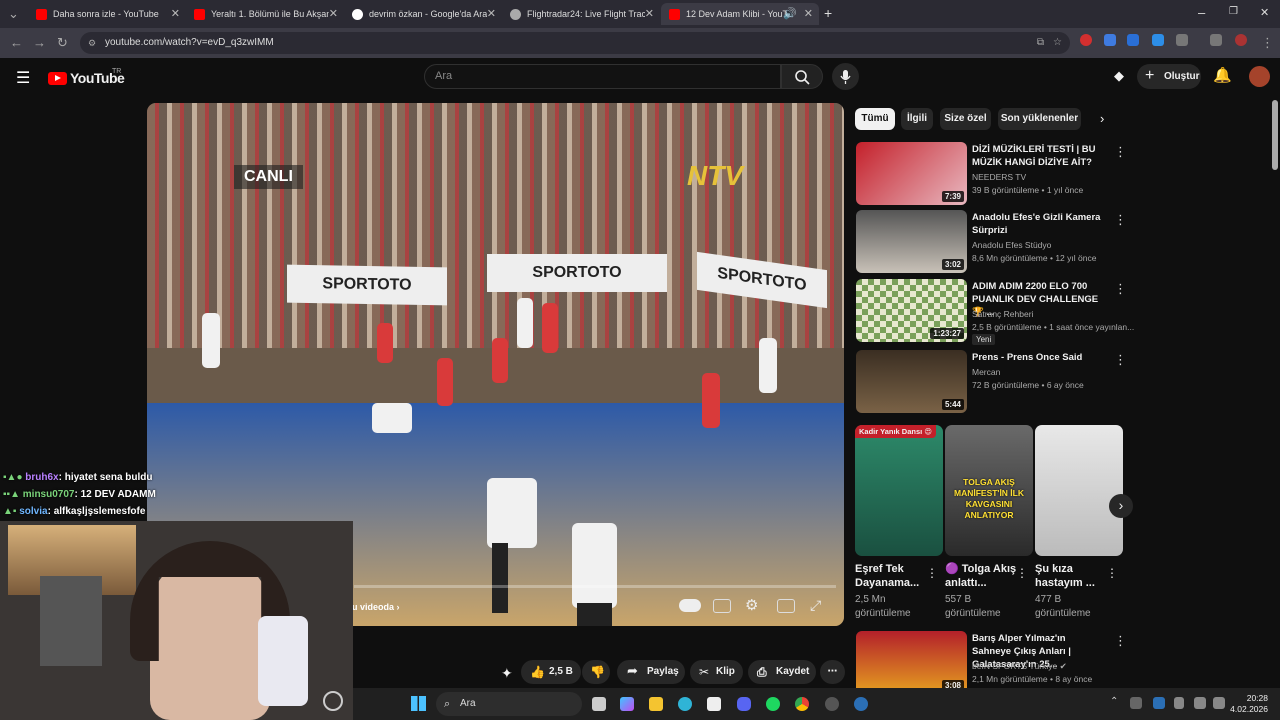  What do you see at coordinates (716, 672) in the screenshot?
I see `clip-button: ✂ Klip` at bounding box center [716, 672].